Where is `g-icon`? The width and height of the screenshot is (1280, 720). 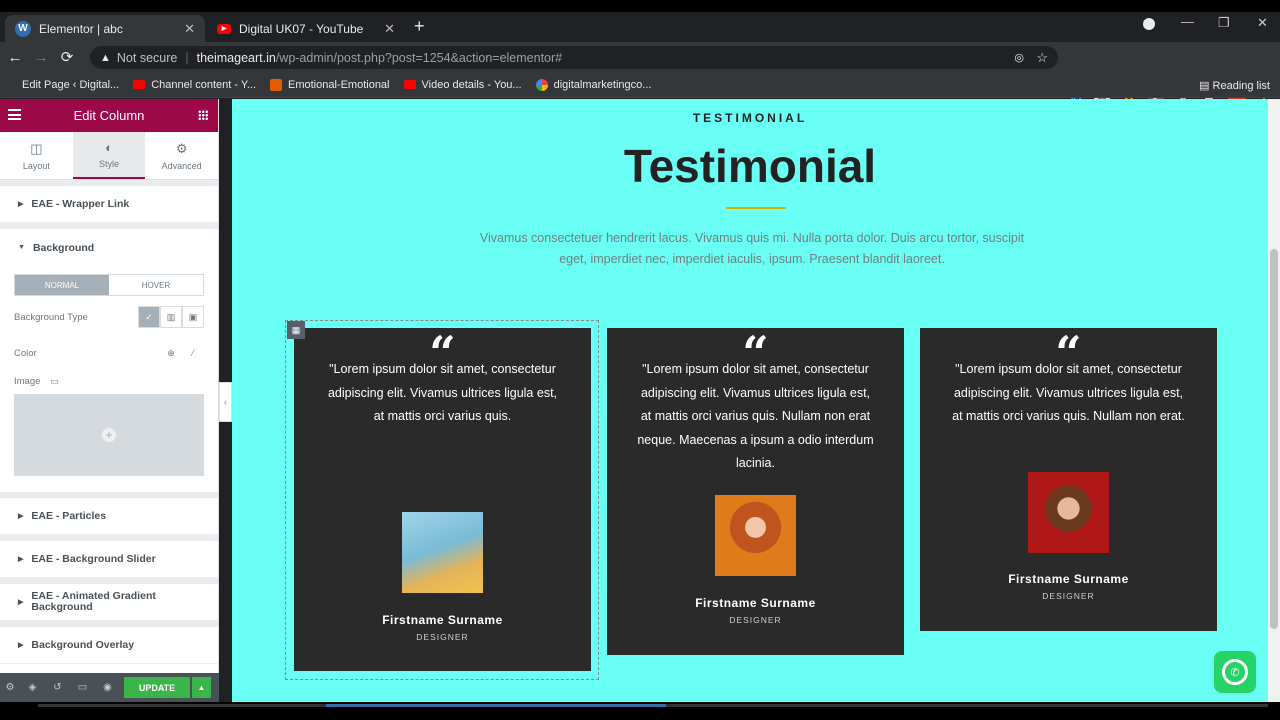
g-icon is located at coordinates (276, 84).